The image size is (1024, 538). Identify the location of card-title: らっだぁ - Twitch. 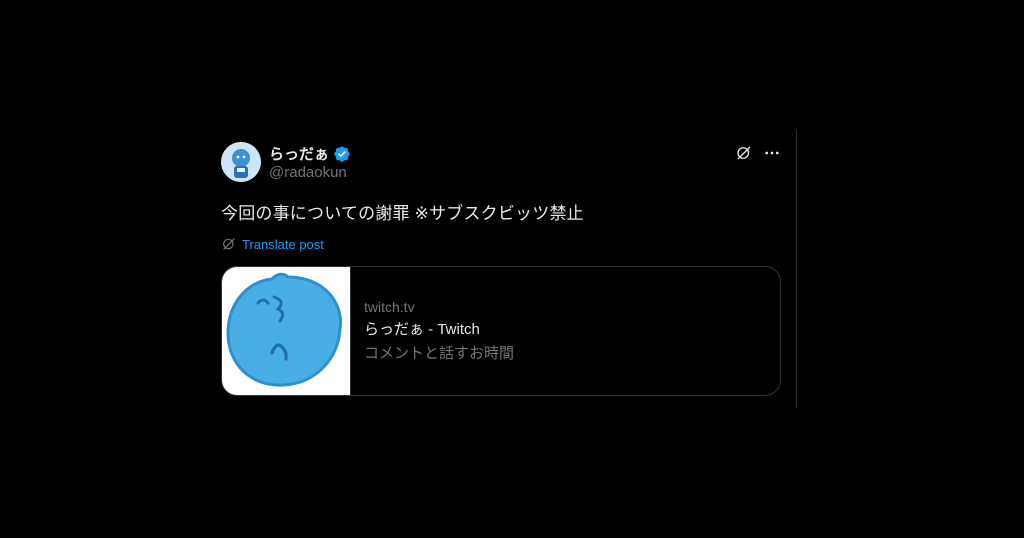
(422, 329).